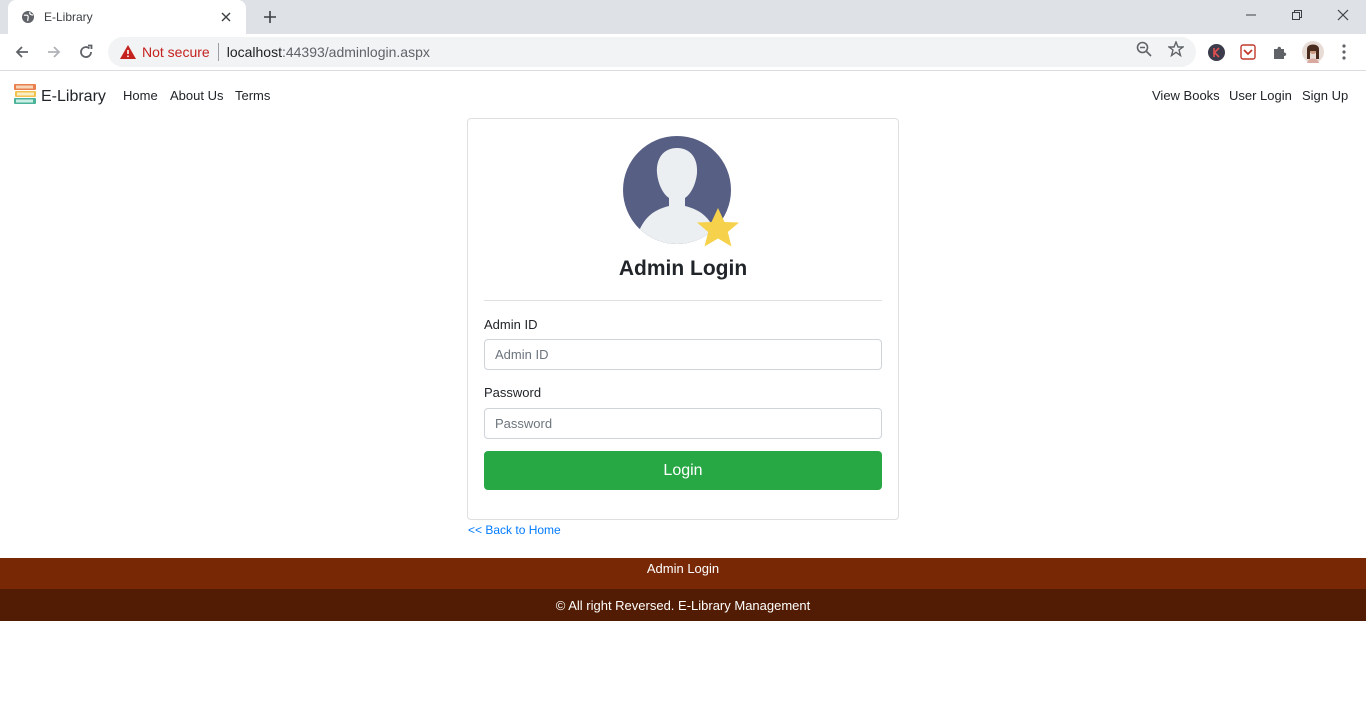  What do you see at coordinates (128, 52) in the screenshot?
I see `warning-icon` at bounding box center [128, 52].